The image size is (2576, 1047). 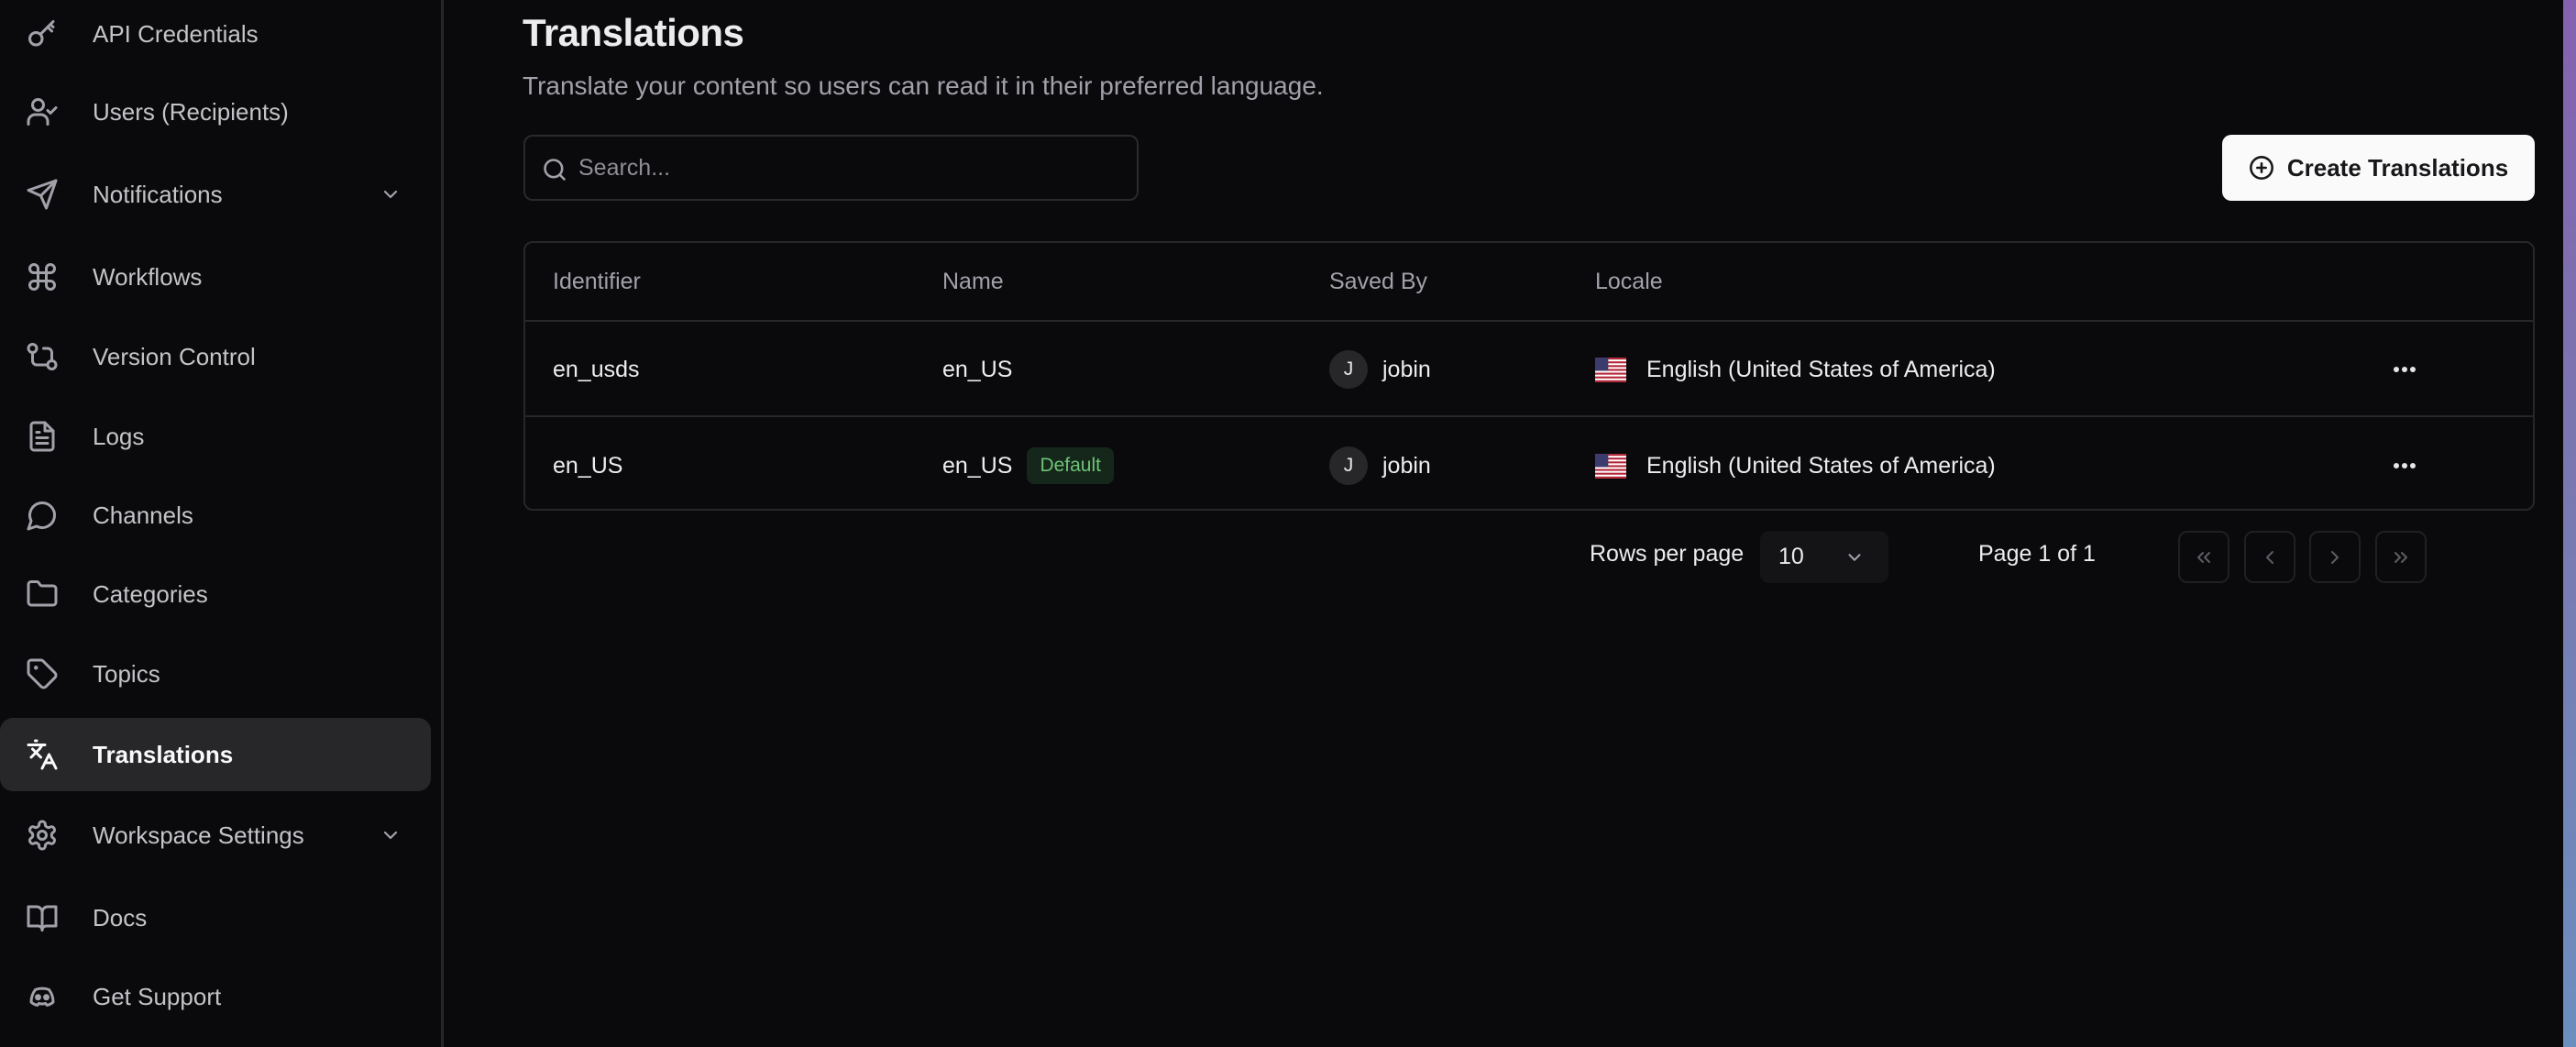 I want to click on sidebar-item-api-credentials: API Credentials, so click(x=216, y=35).